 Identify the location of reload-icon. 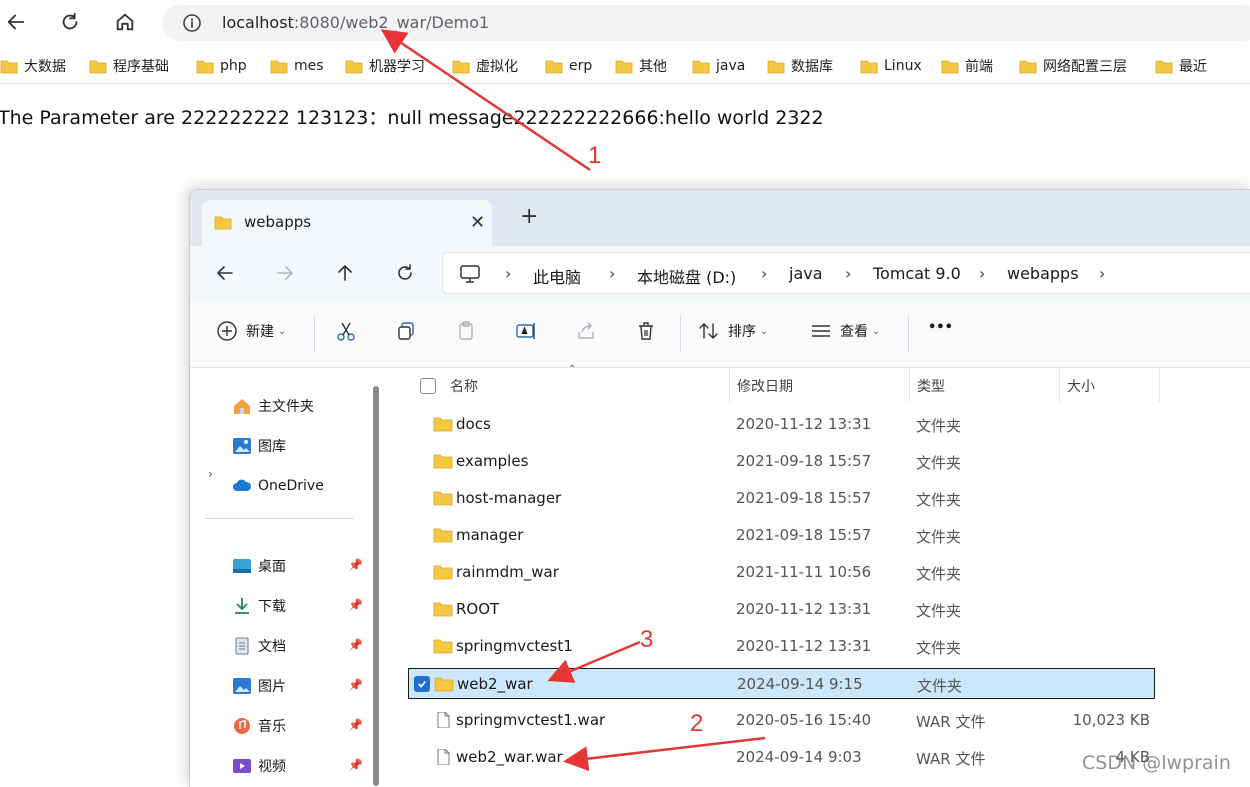
(70, 22).